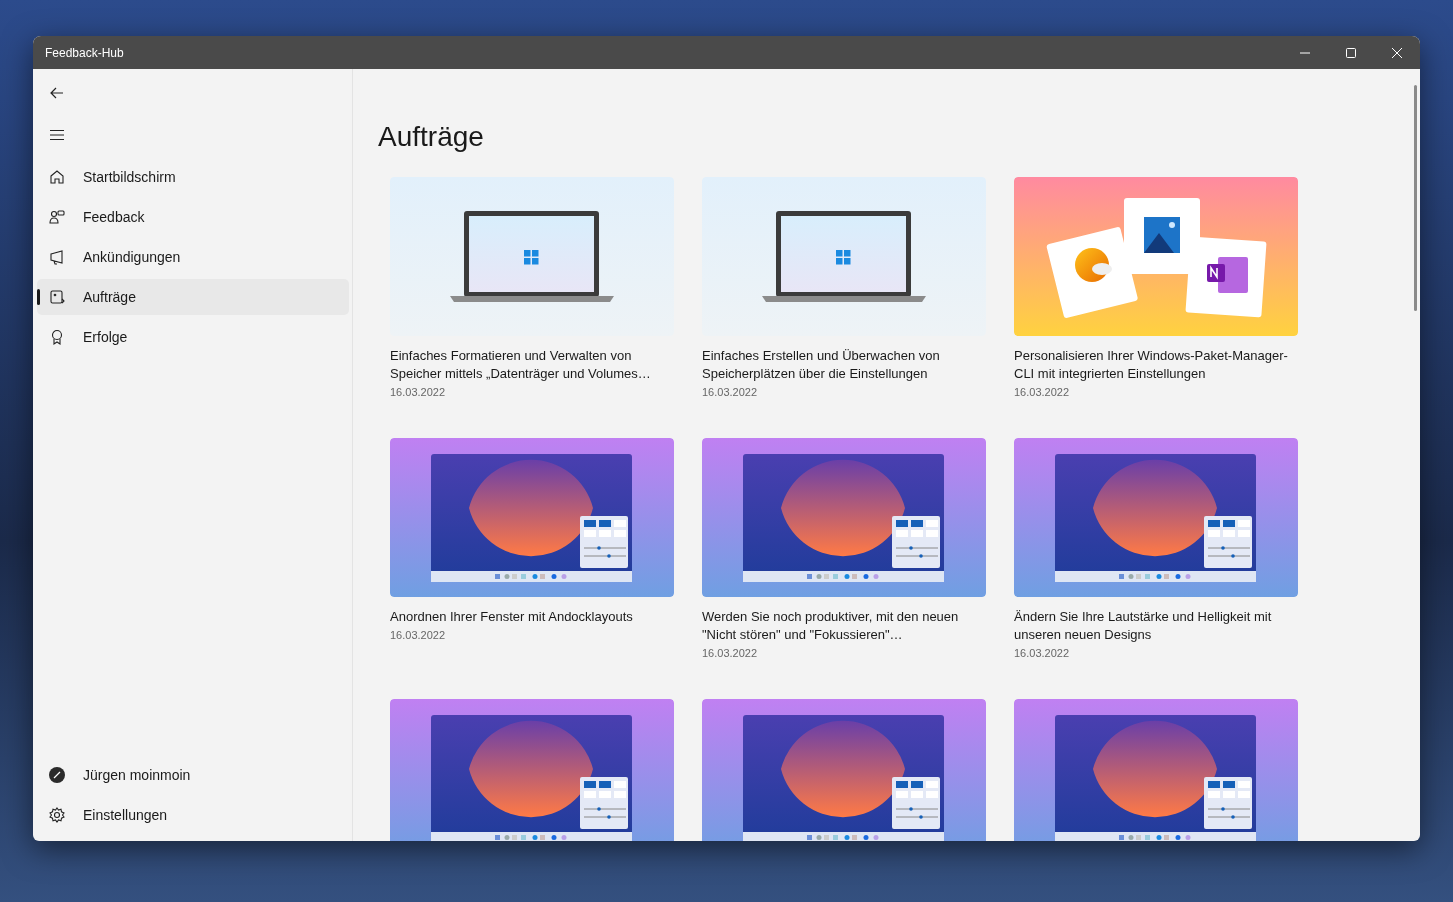  I want to click on card-title: Ändern Sie Ihre Lautstärke und Helligkeit mit unseren neuen Designs, so click(1160, 626).